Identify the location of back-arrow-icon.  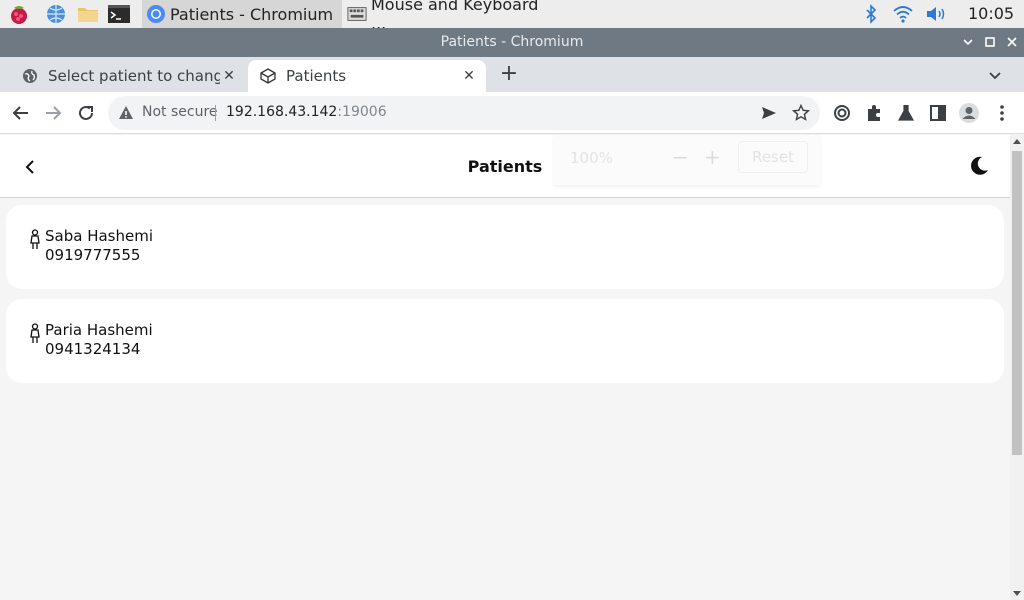
(21, 113).